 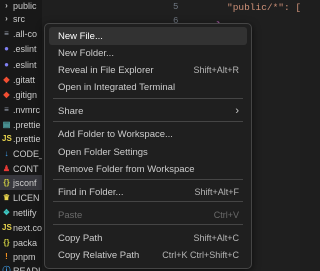 I want to click on netlify-icon: ❖, so click(x=6, y=212).